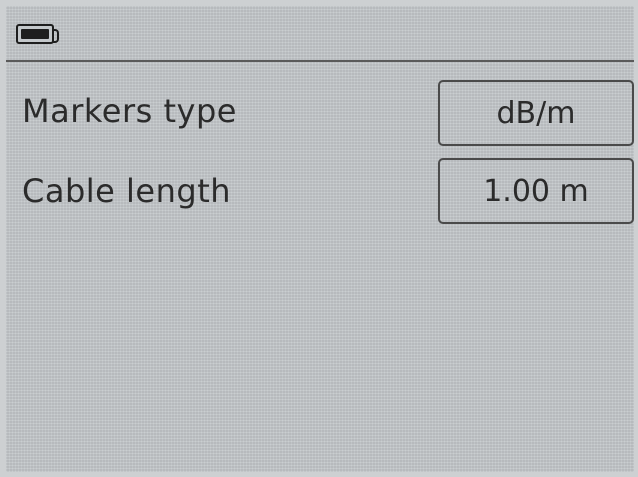 Image resolution: width=638 pixels, height=477 pixels. I want to click on cable-length-label: Cable length, so click(127, 191).